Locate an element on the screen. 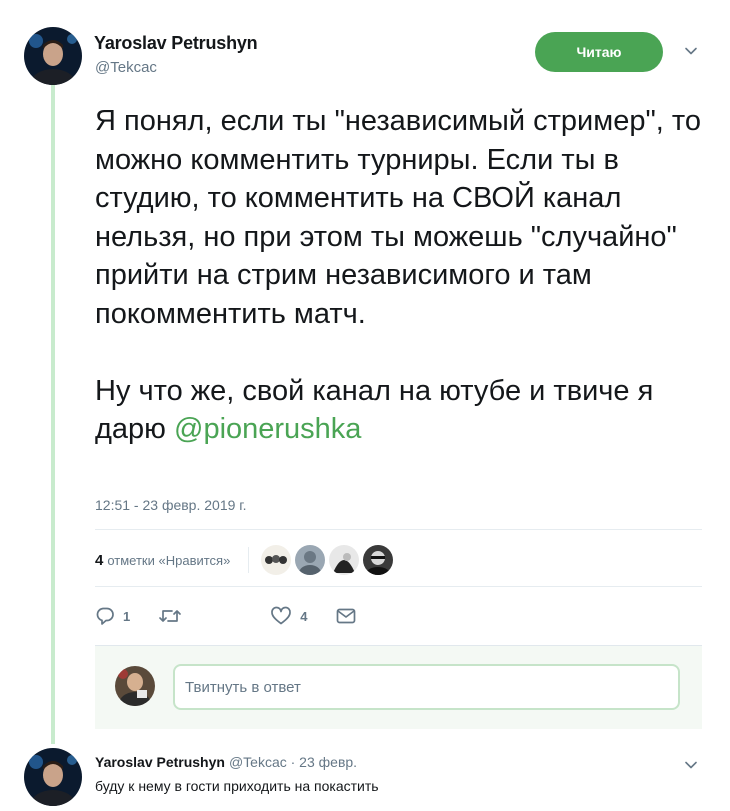 This screenshot has width=730, height=811. like-action: 4 is located at coordinates (288, 616).